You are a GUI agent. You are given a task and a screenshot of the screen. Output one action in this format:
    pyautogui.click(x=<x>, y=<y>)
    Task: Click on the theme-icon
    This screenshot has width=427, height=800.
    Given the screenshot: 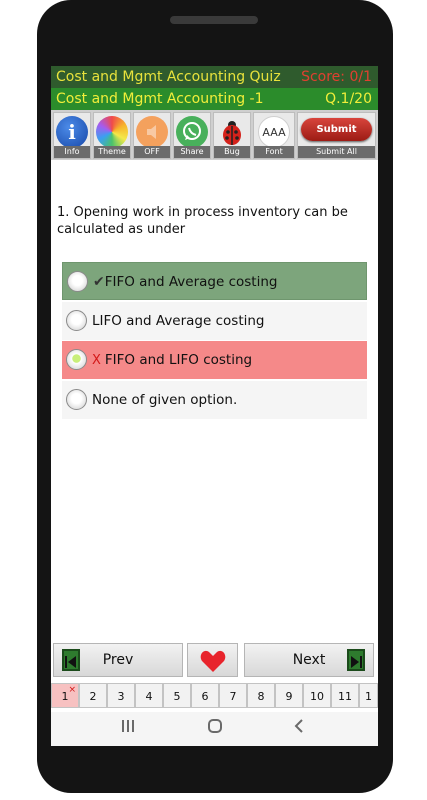 What is the action you would take?
    pyautogui.click(x=112, y=132)
    